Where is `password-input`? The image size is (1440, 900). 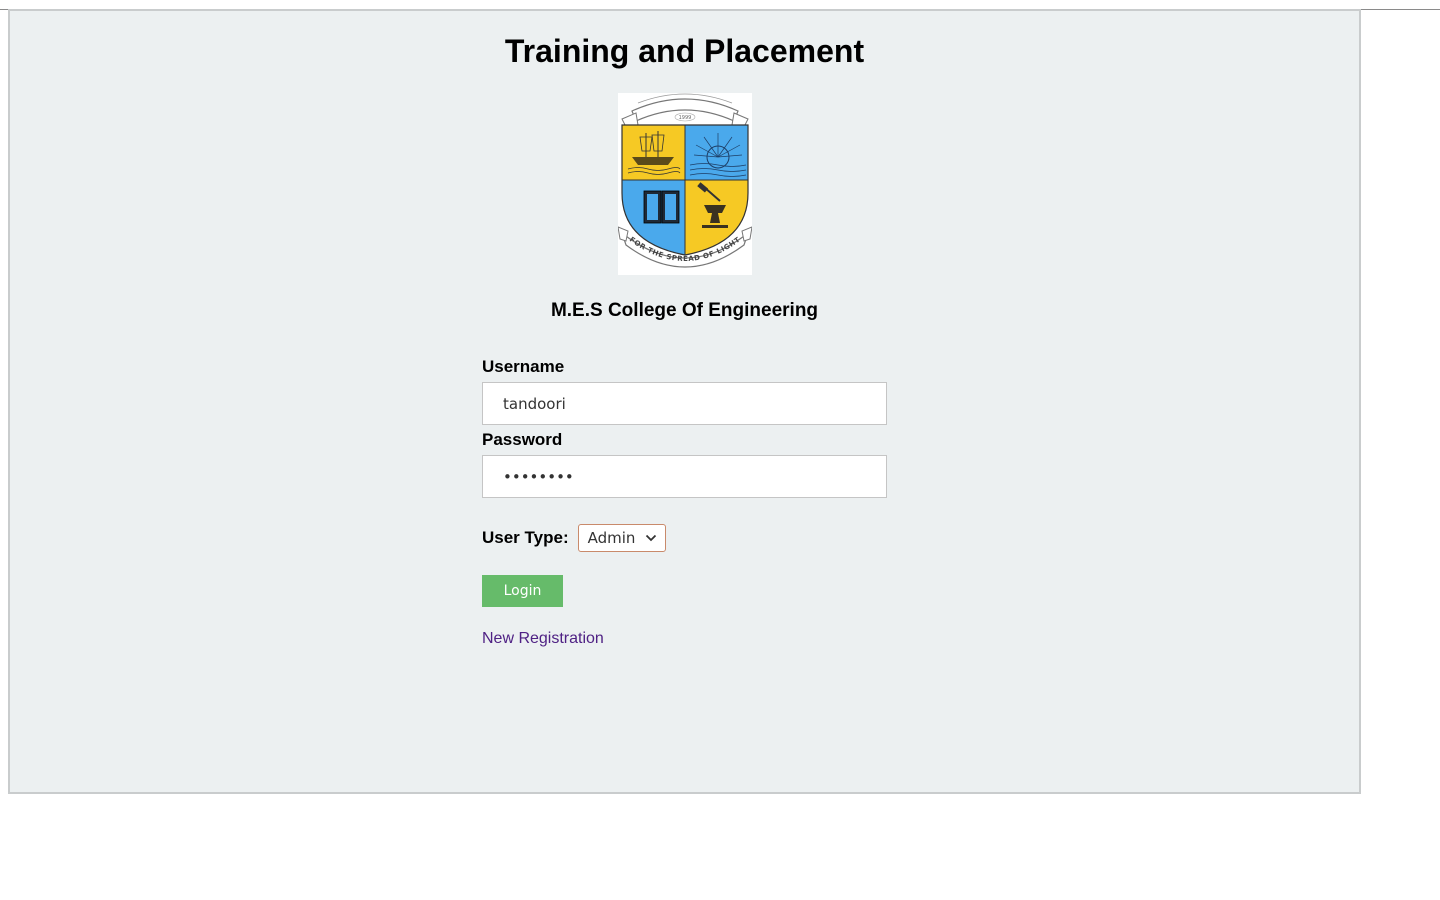
password-input is located at coordinates (684, 476).